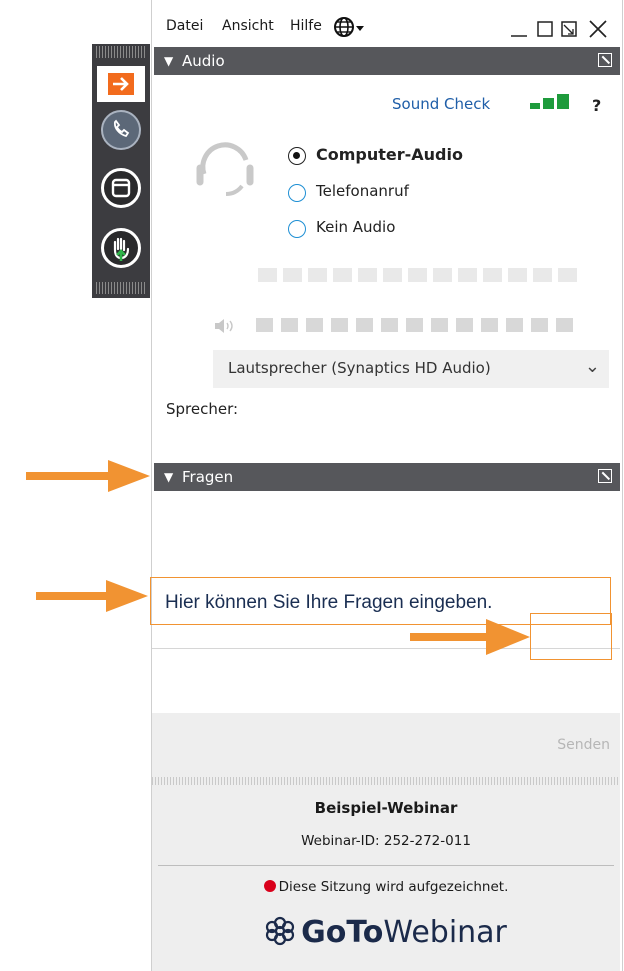 This screenshot has width=624, height=971. What do you see at coordinates (519, 36) in the screenshot?
I see `minimize-icon` at bounding box center [519, 36].